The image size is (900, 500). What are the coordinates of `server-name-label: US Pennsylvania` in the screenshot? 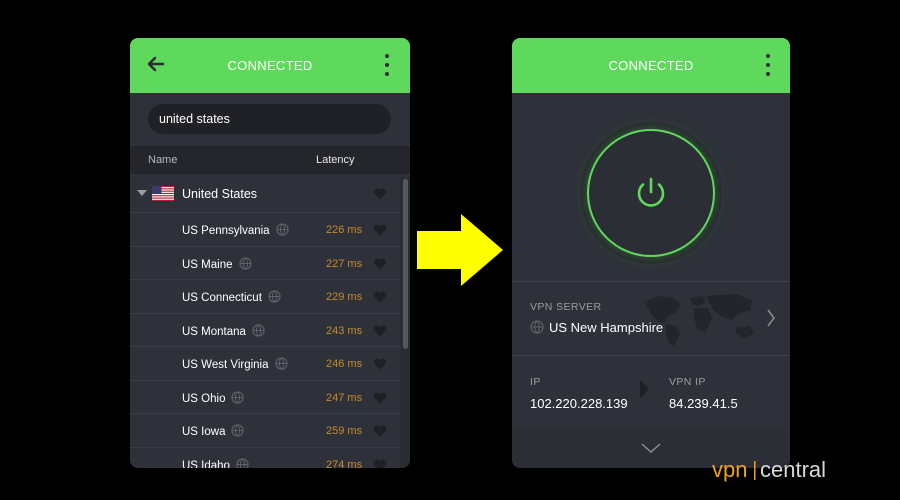 It's located at (226, 231).